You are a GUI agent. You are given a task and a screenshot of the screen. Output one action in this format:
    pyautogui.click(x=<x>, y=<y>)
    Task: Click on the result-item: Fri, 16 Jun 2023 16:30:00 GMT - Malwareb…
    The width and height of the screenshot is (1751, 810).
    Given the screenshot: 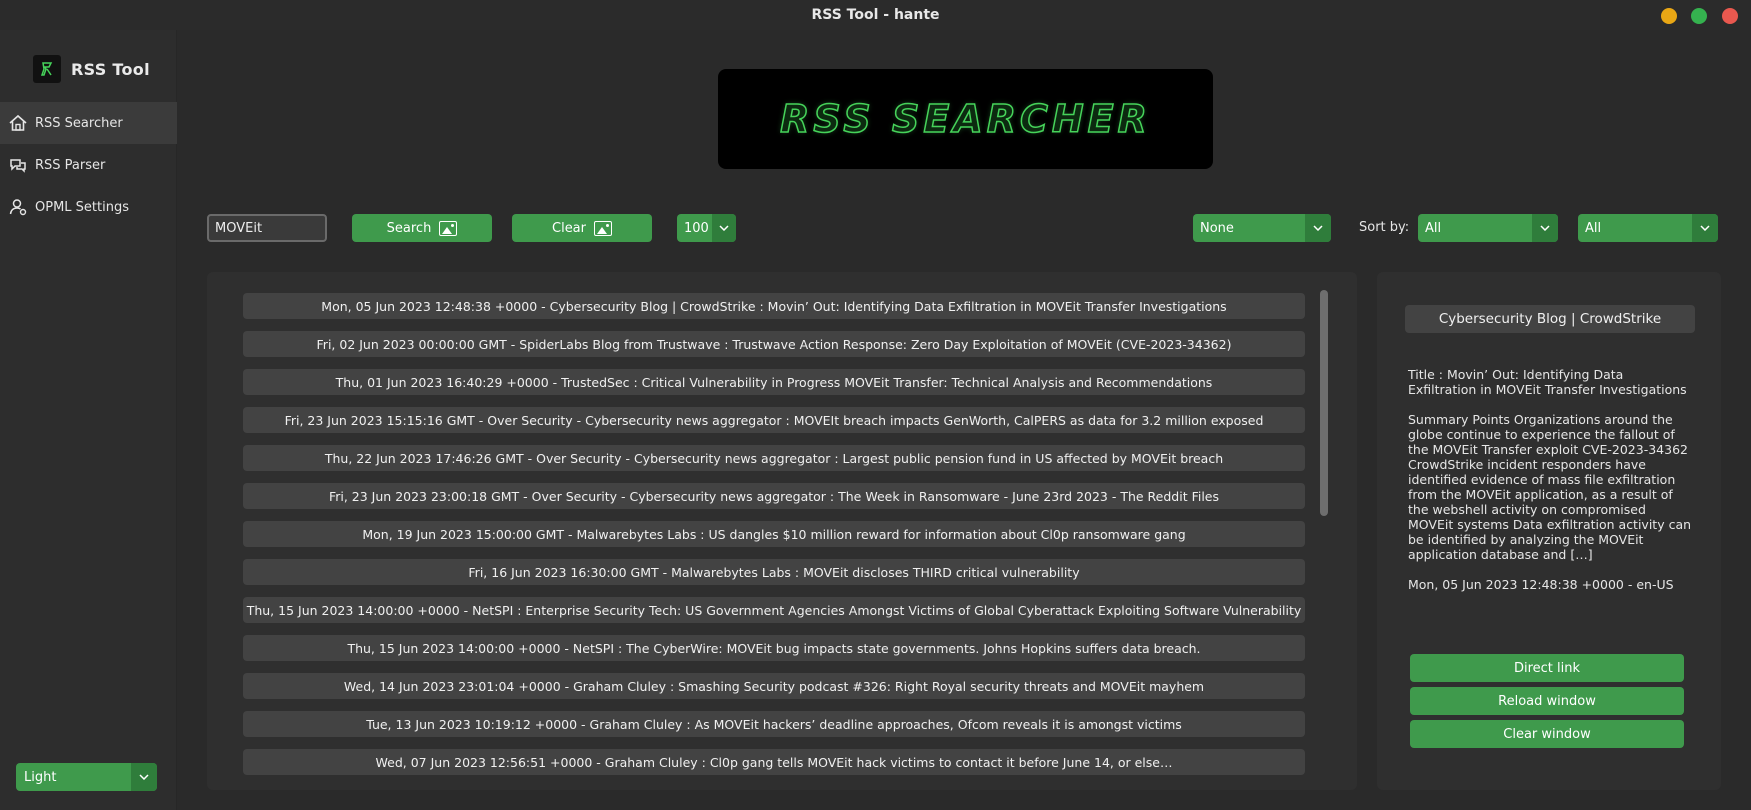 What is the action you would take?
    pyautogui.click(x=774, y=572)
    